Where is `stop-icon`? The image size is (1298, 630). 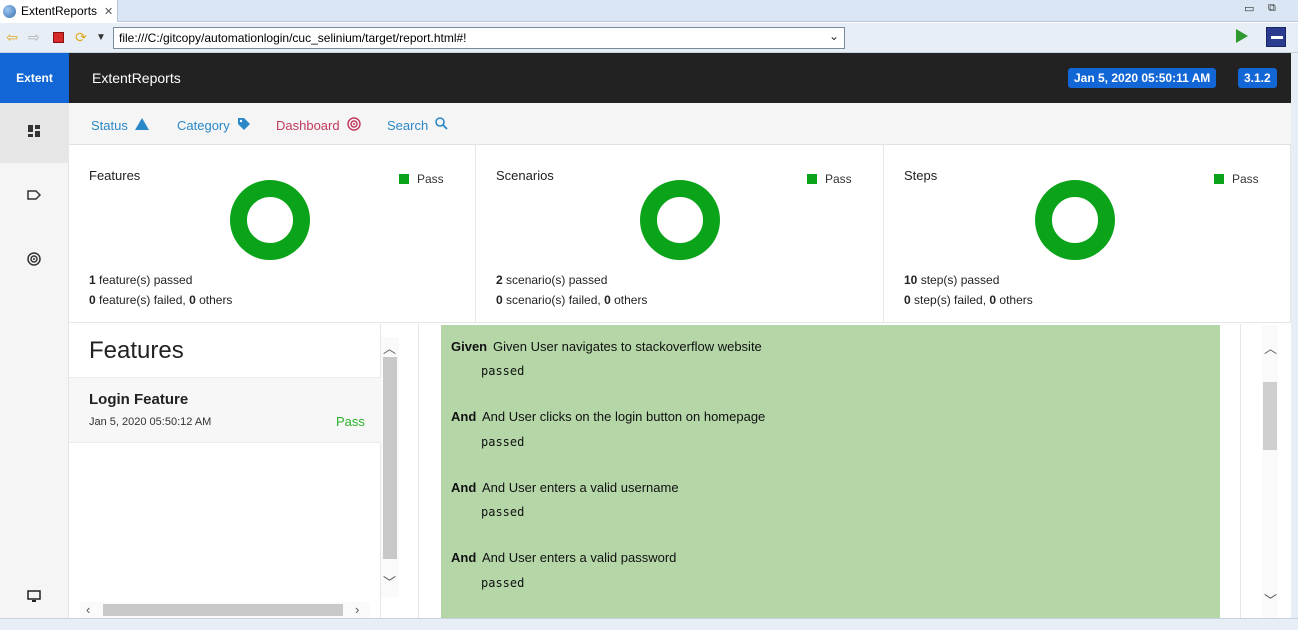
stop-icon is located at coordinates (58, 37).